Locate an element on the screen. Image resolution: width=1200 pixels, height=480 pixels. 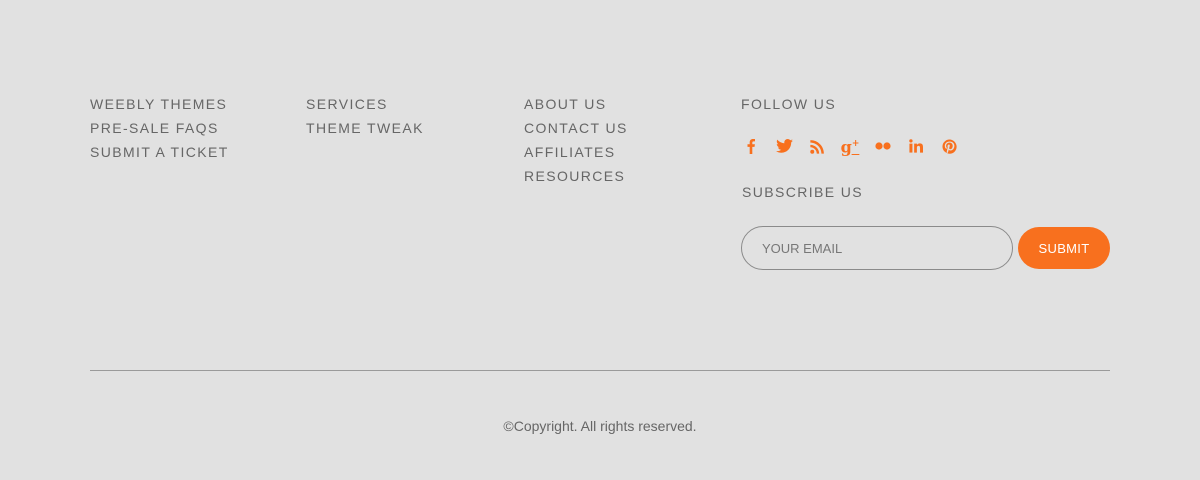
link-services: SERVICES is located at coordinates (347, 104).